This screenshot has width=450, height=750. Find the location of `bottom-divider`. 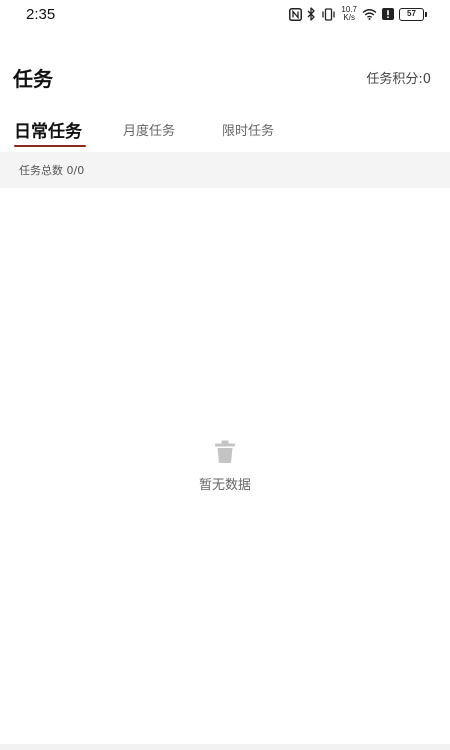

bottom-divider is located at coordinates (225, 747).